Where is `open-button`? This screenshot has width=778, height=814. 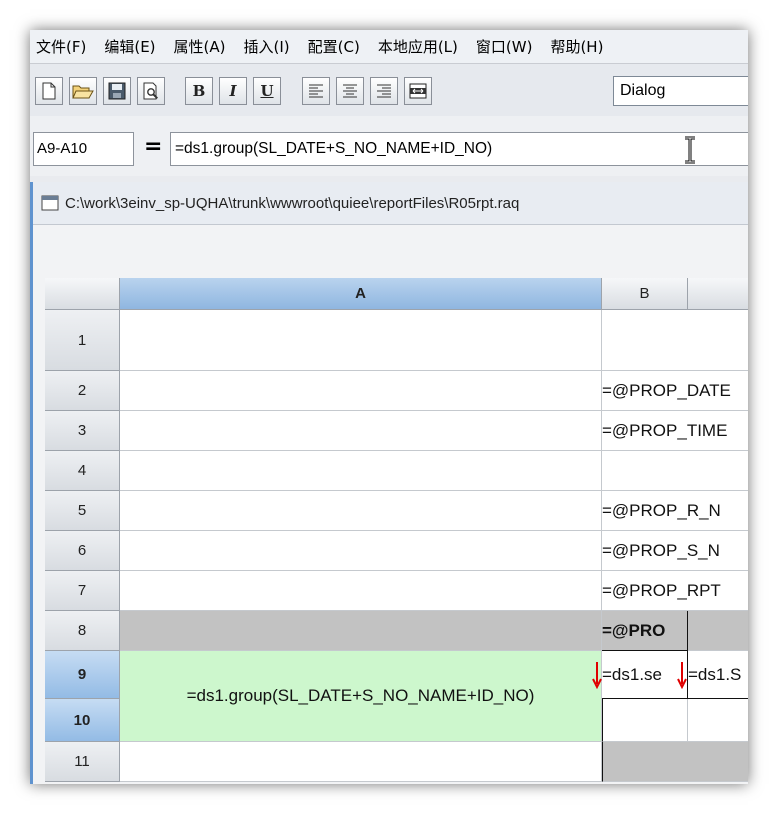 open-button is located at coordinates (83, 91).